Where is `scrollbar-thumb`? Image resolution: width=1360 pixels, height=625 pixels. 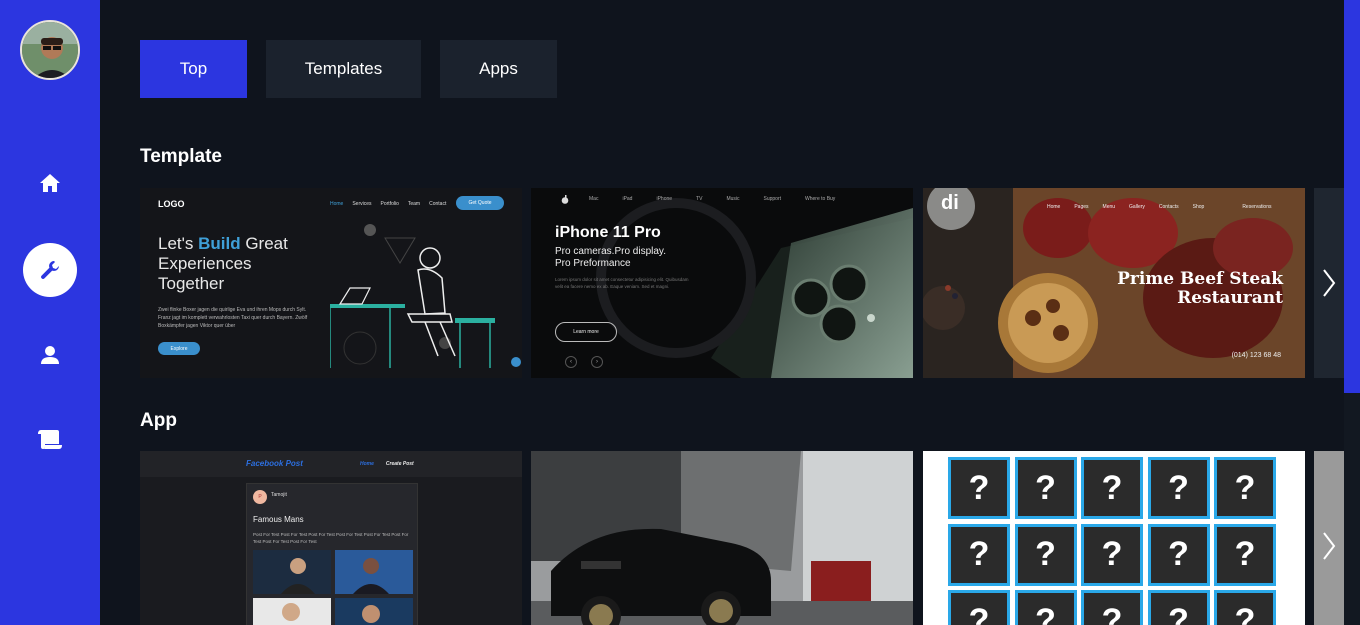 scrollbar-thumb is located at coordinates (1352, 196).